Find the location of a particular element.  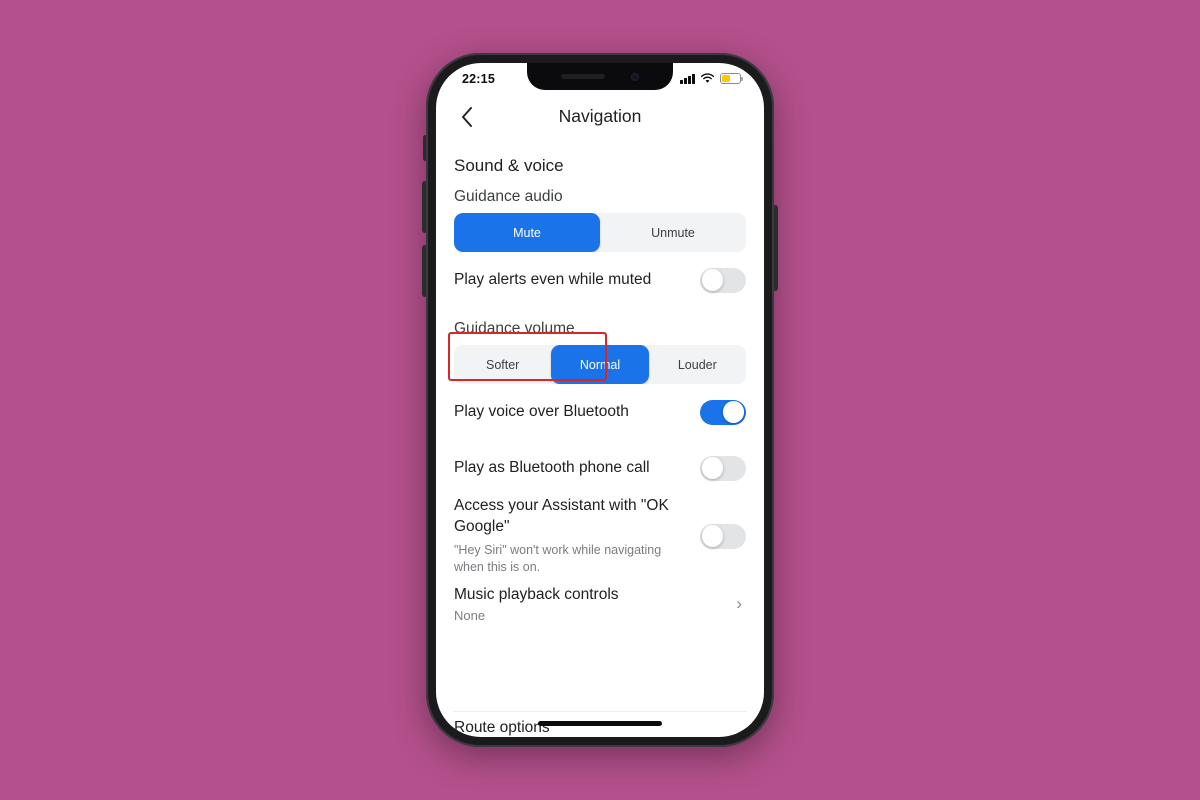

guidance-audio-option-unmute: Unmute is located at coordinates (673, 232).